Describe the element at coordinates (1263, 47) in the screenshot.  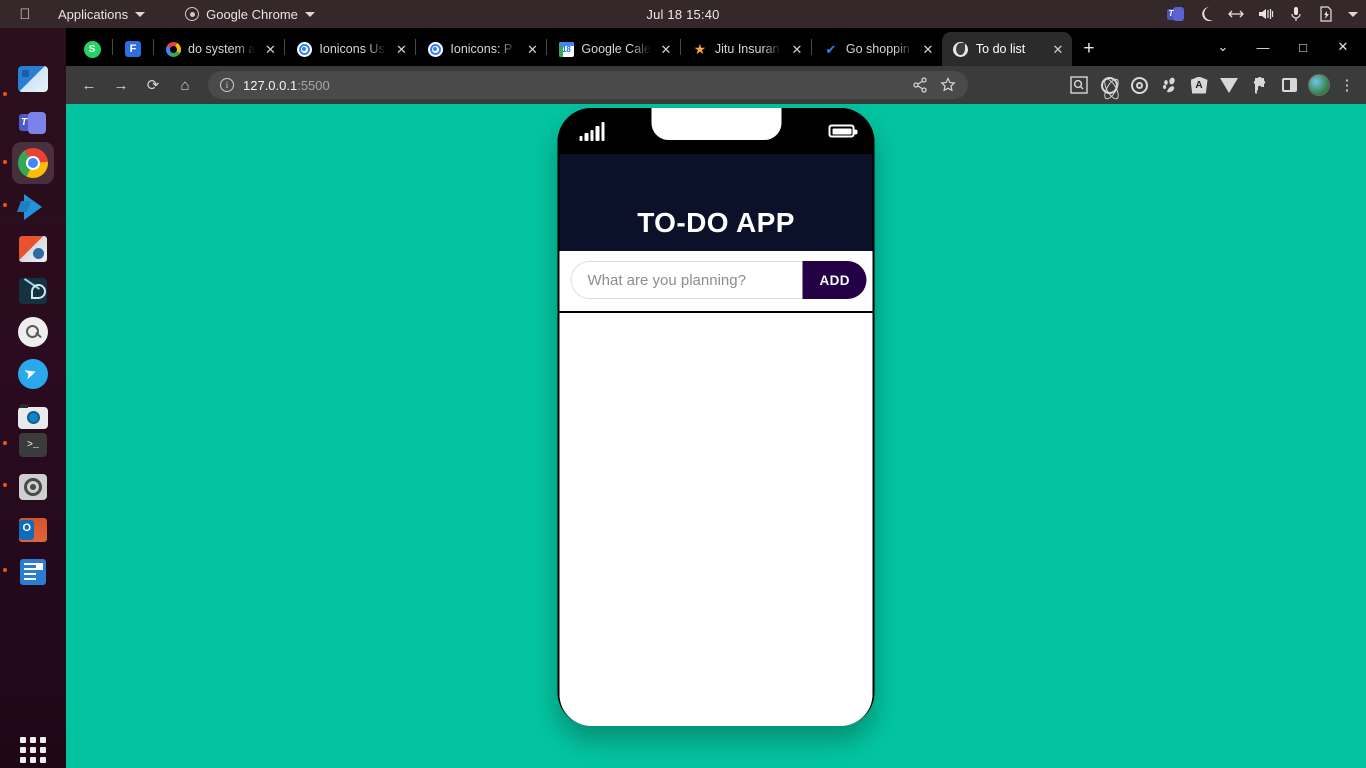
I see `minimize-button: —` at that location.